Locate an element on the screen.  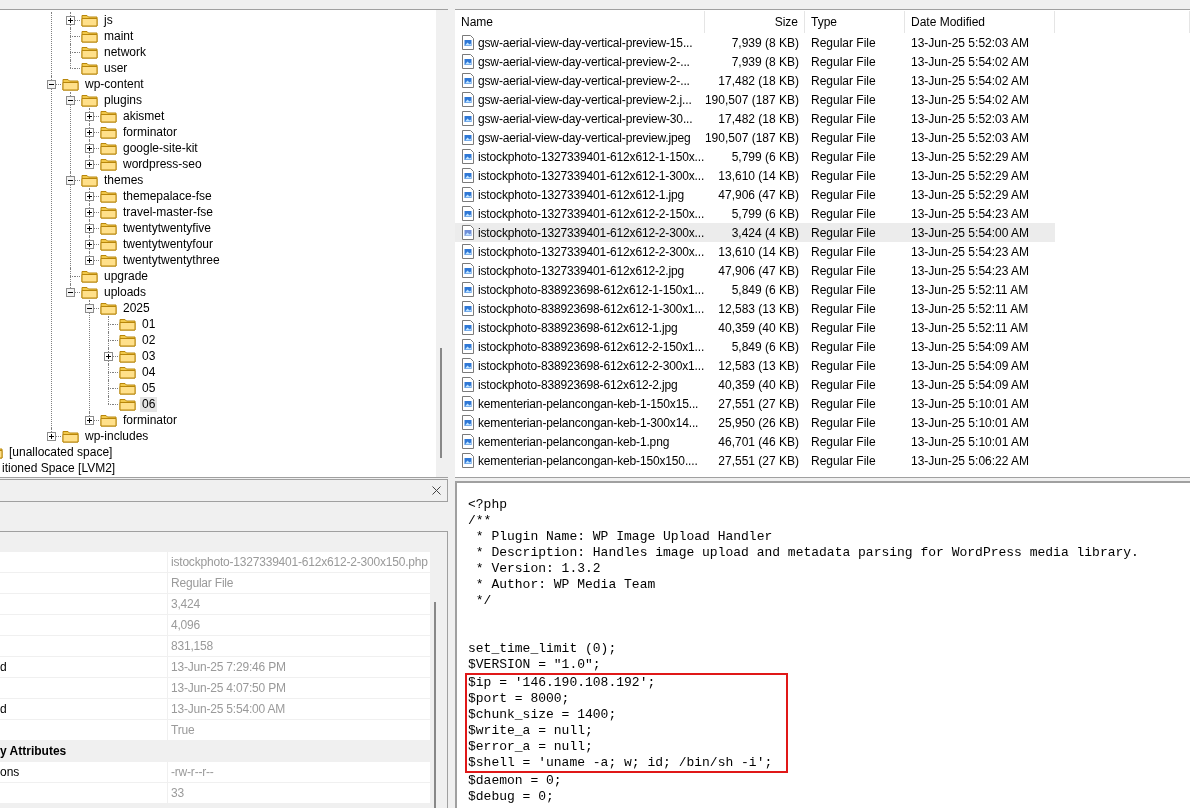
column-header: Type is located at coordinates (855, 22).